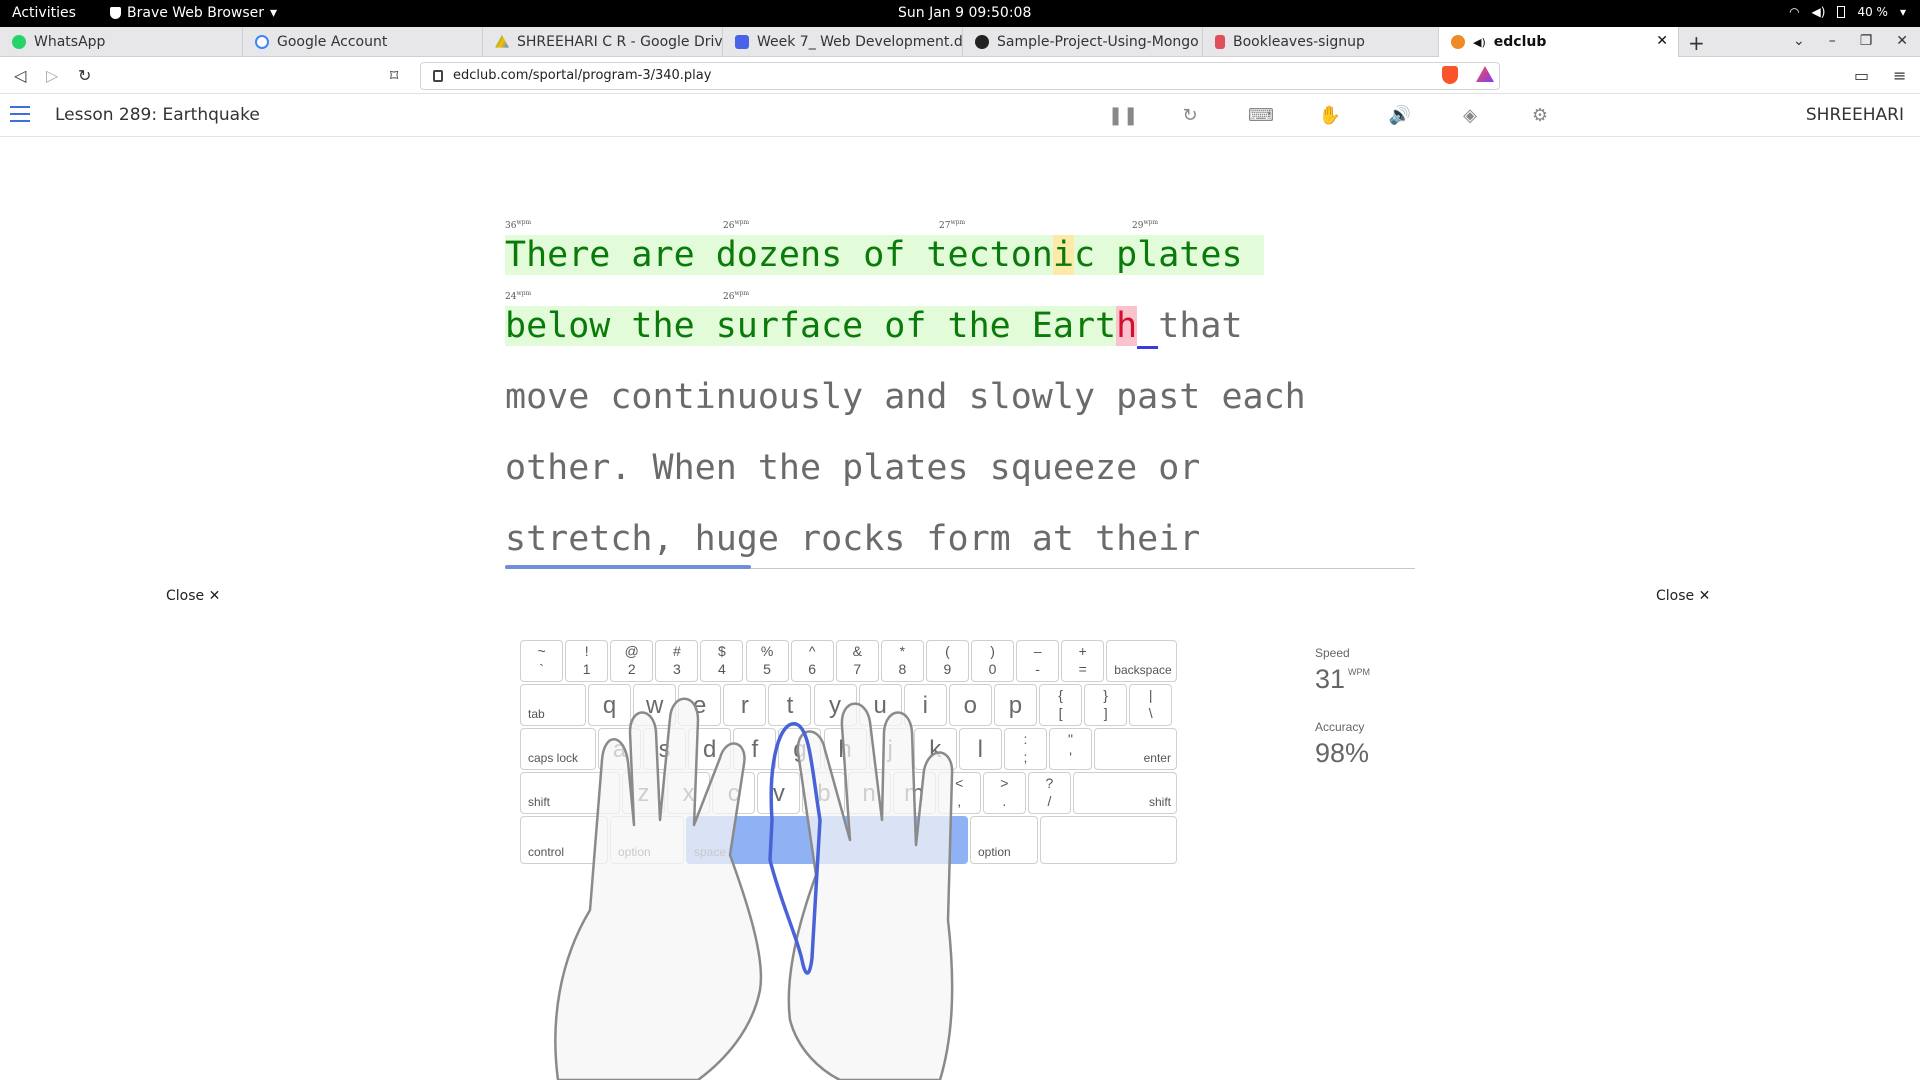  I want to click on theme-icon: ◈, so click(1470, 116).